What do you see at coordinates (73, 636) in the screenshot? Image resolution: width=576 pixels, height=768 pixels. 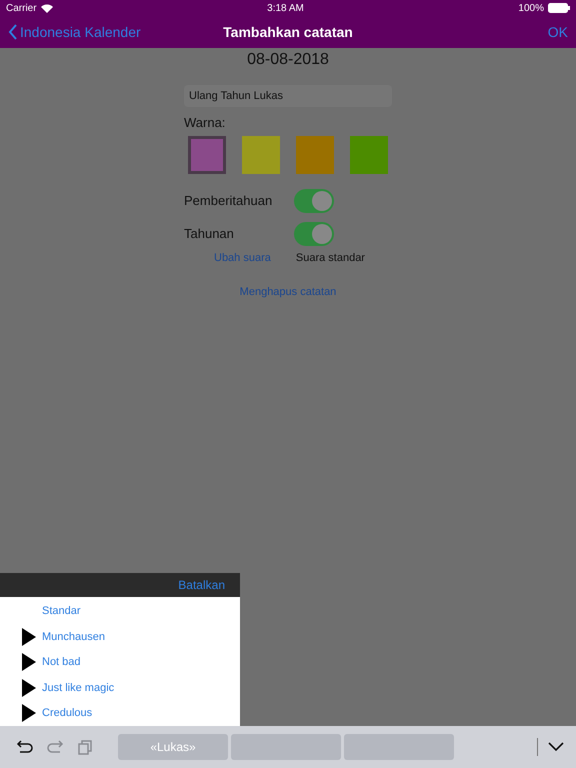 I see `sound-option: Munchausen` at bounding box center [73, 636].